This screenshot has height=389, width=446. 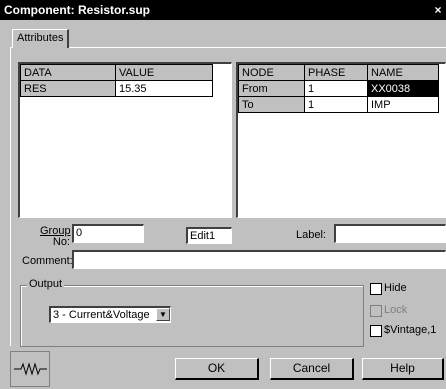 What do you see at coordinates (408, 289) in the screenshot?
I see `hide-checkbox: Hide` at bounding box center [408, 289].